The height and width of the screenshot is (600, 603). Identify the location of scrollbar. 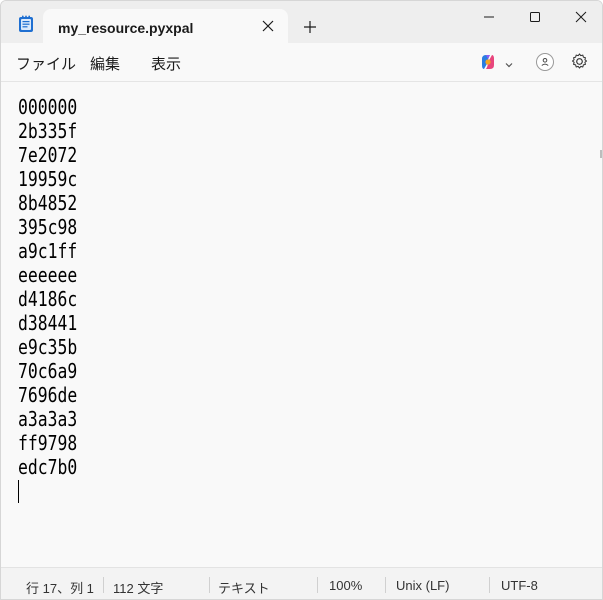
(601, 154).